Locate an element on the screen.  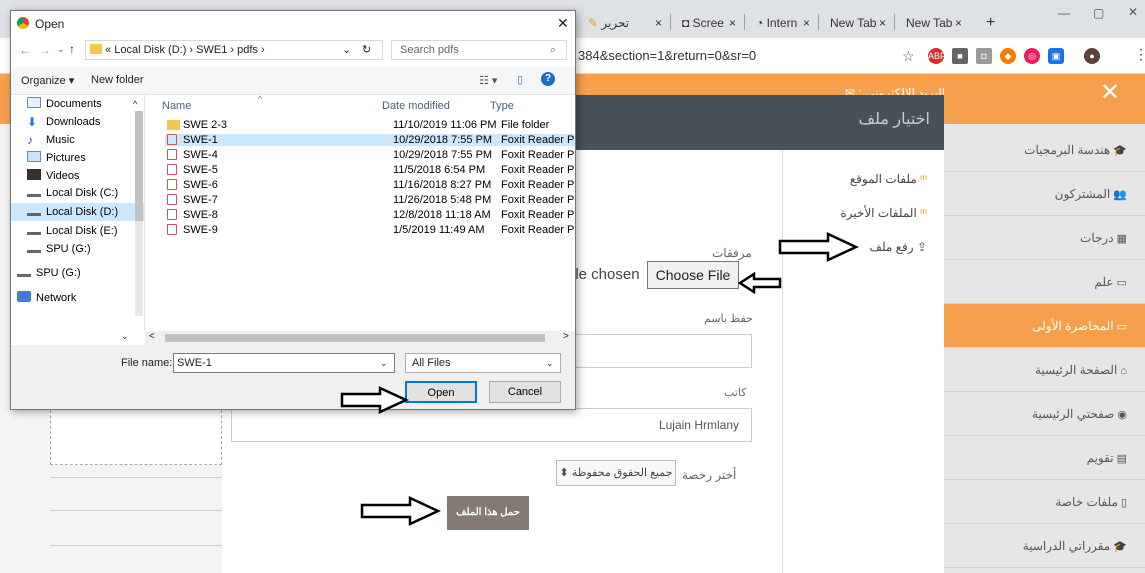
back-icon: ← is located at coordinates (25, 50).